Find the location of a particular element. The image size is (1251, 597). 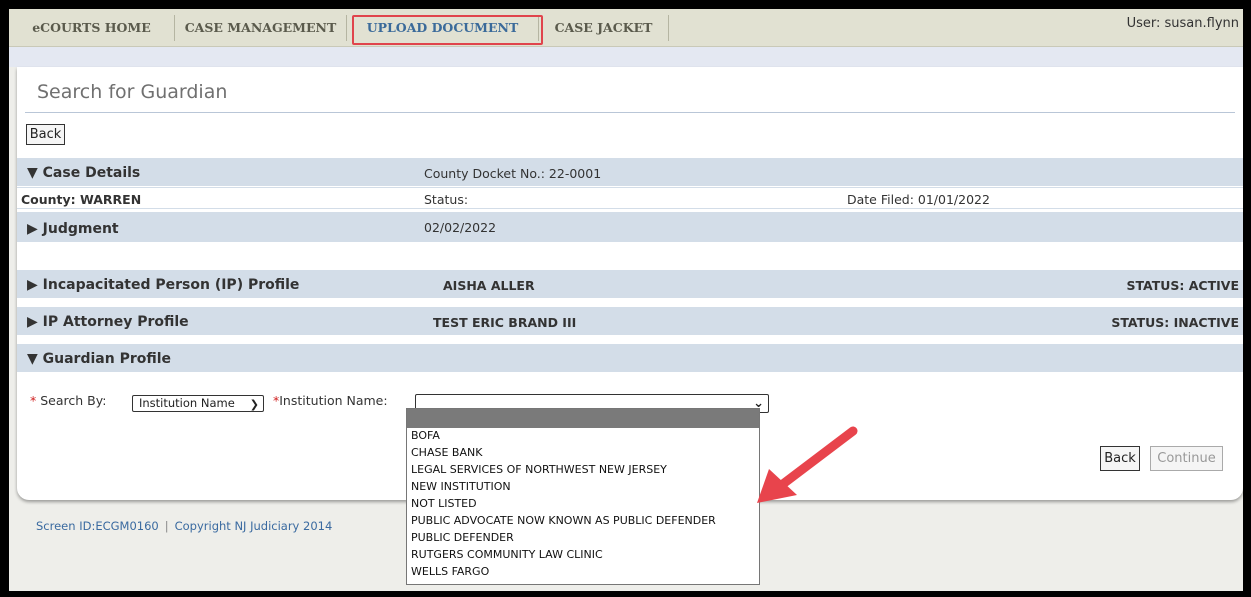

tab-case-management: CASE MANAGEMENT is located at coordinates (261, 28).